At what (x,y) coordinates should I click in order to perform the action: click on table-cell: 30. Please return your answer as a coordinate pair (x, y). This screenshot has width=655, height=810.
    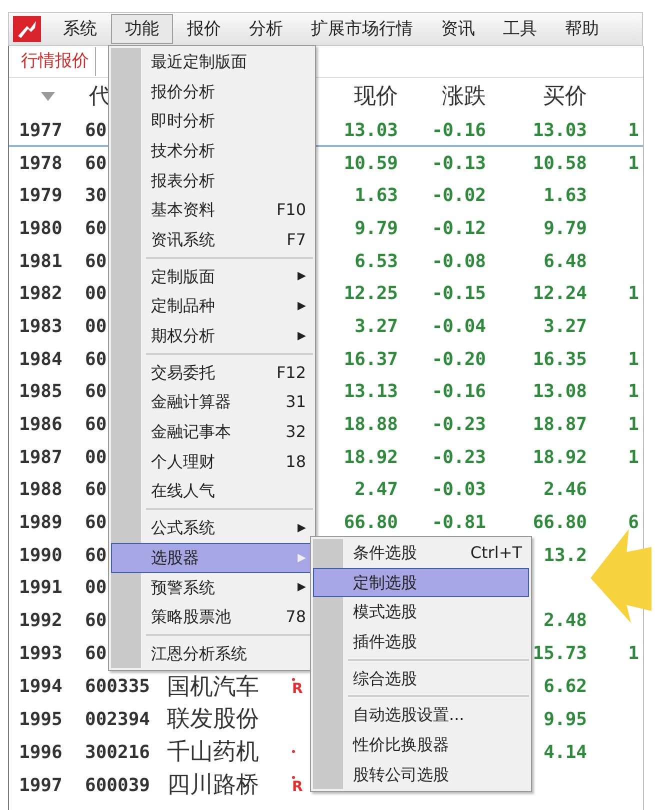
    Looking at the image, I should click on (96, 195).